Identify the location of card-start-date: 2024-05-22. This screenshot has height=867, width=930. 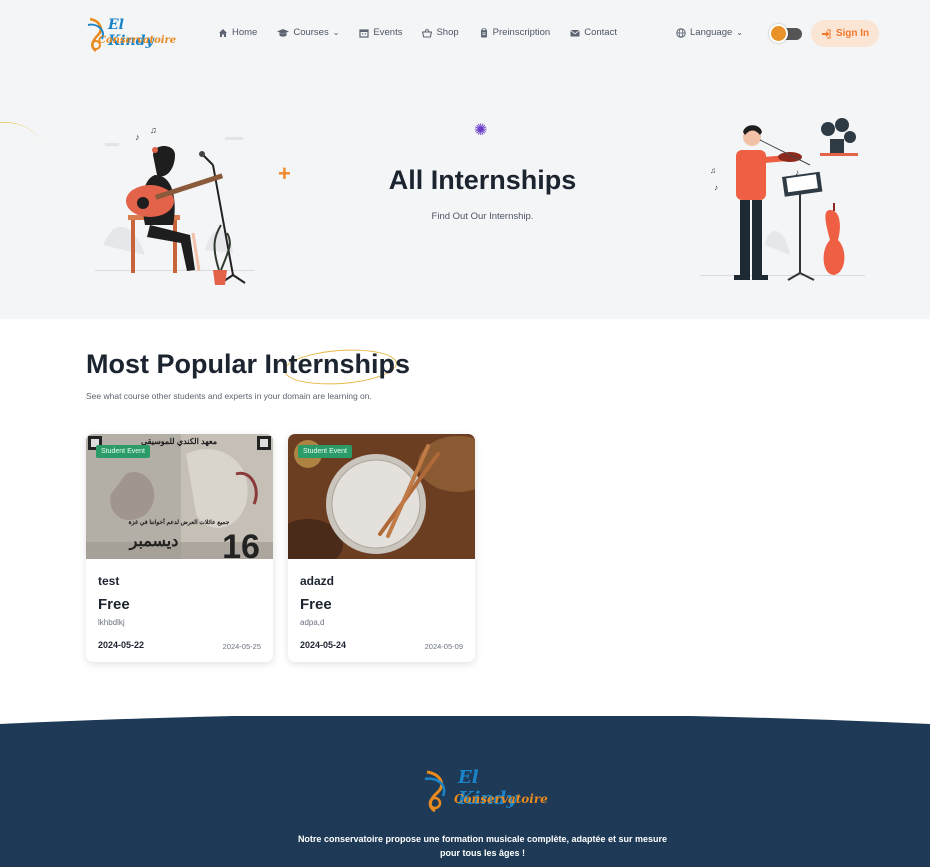
(121, 645).